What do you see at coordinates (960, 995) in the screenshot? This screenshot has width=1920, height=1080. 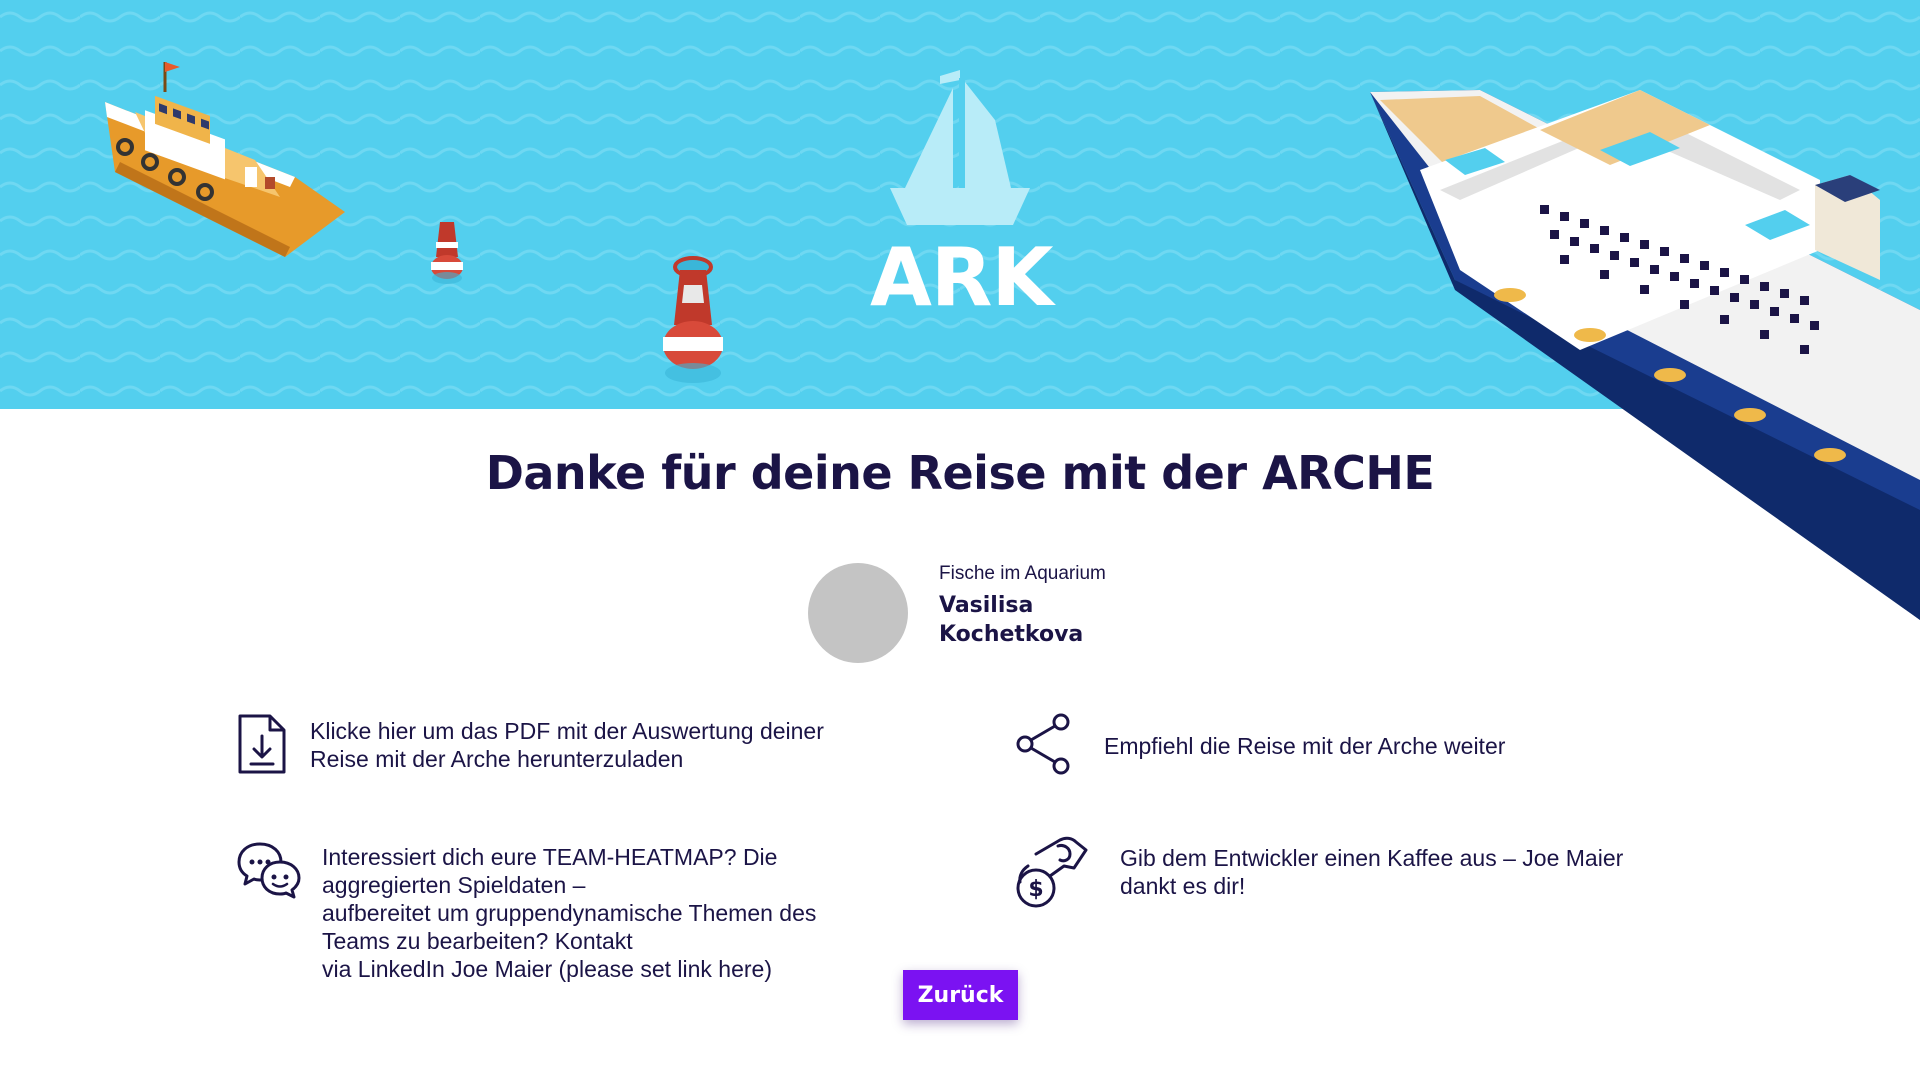 I see `back-button: Zurück` at bounding box center [960, 995].